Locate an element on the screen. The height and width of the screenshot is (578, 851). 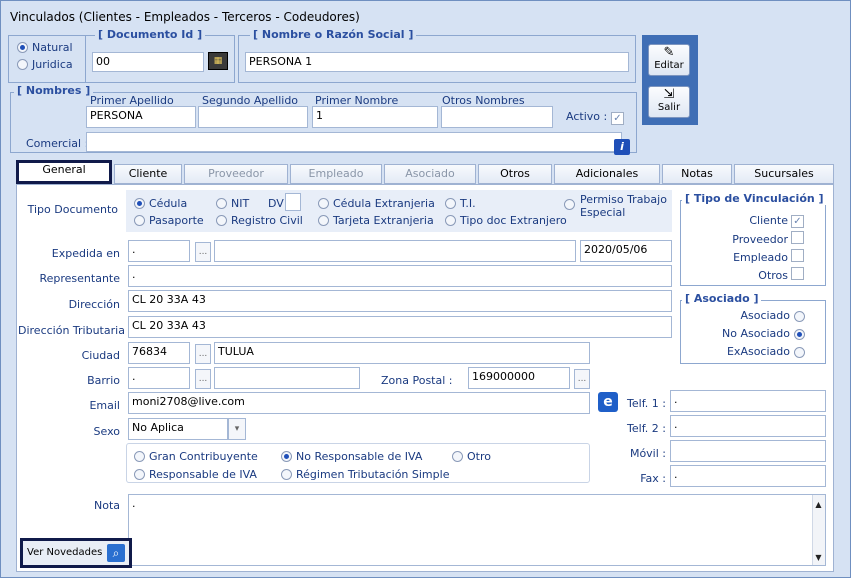
barcode-icon: ▦ is located at coordinates (218, 61).